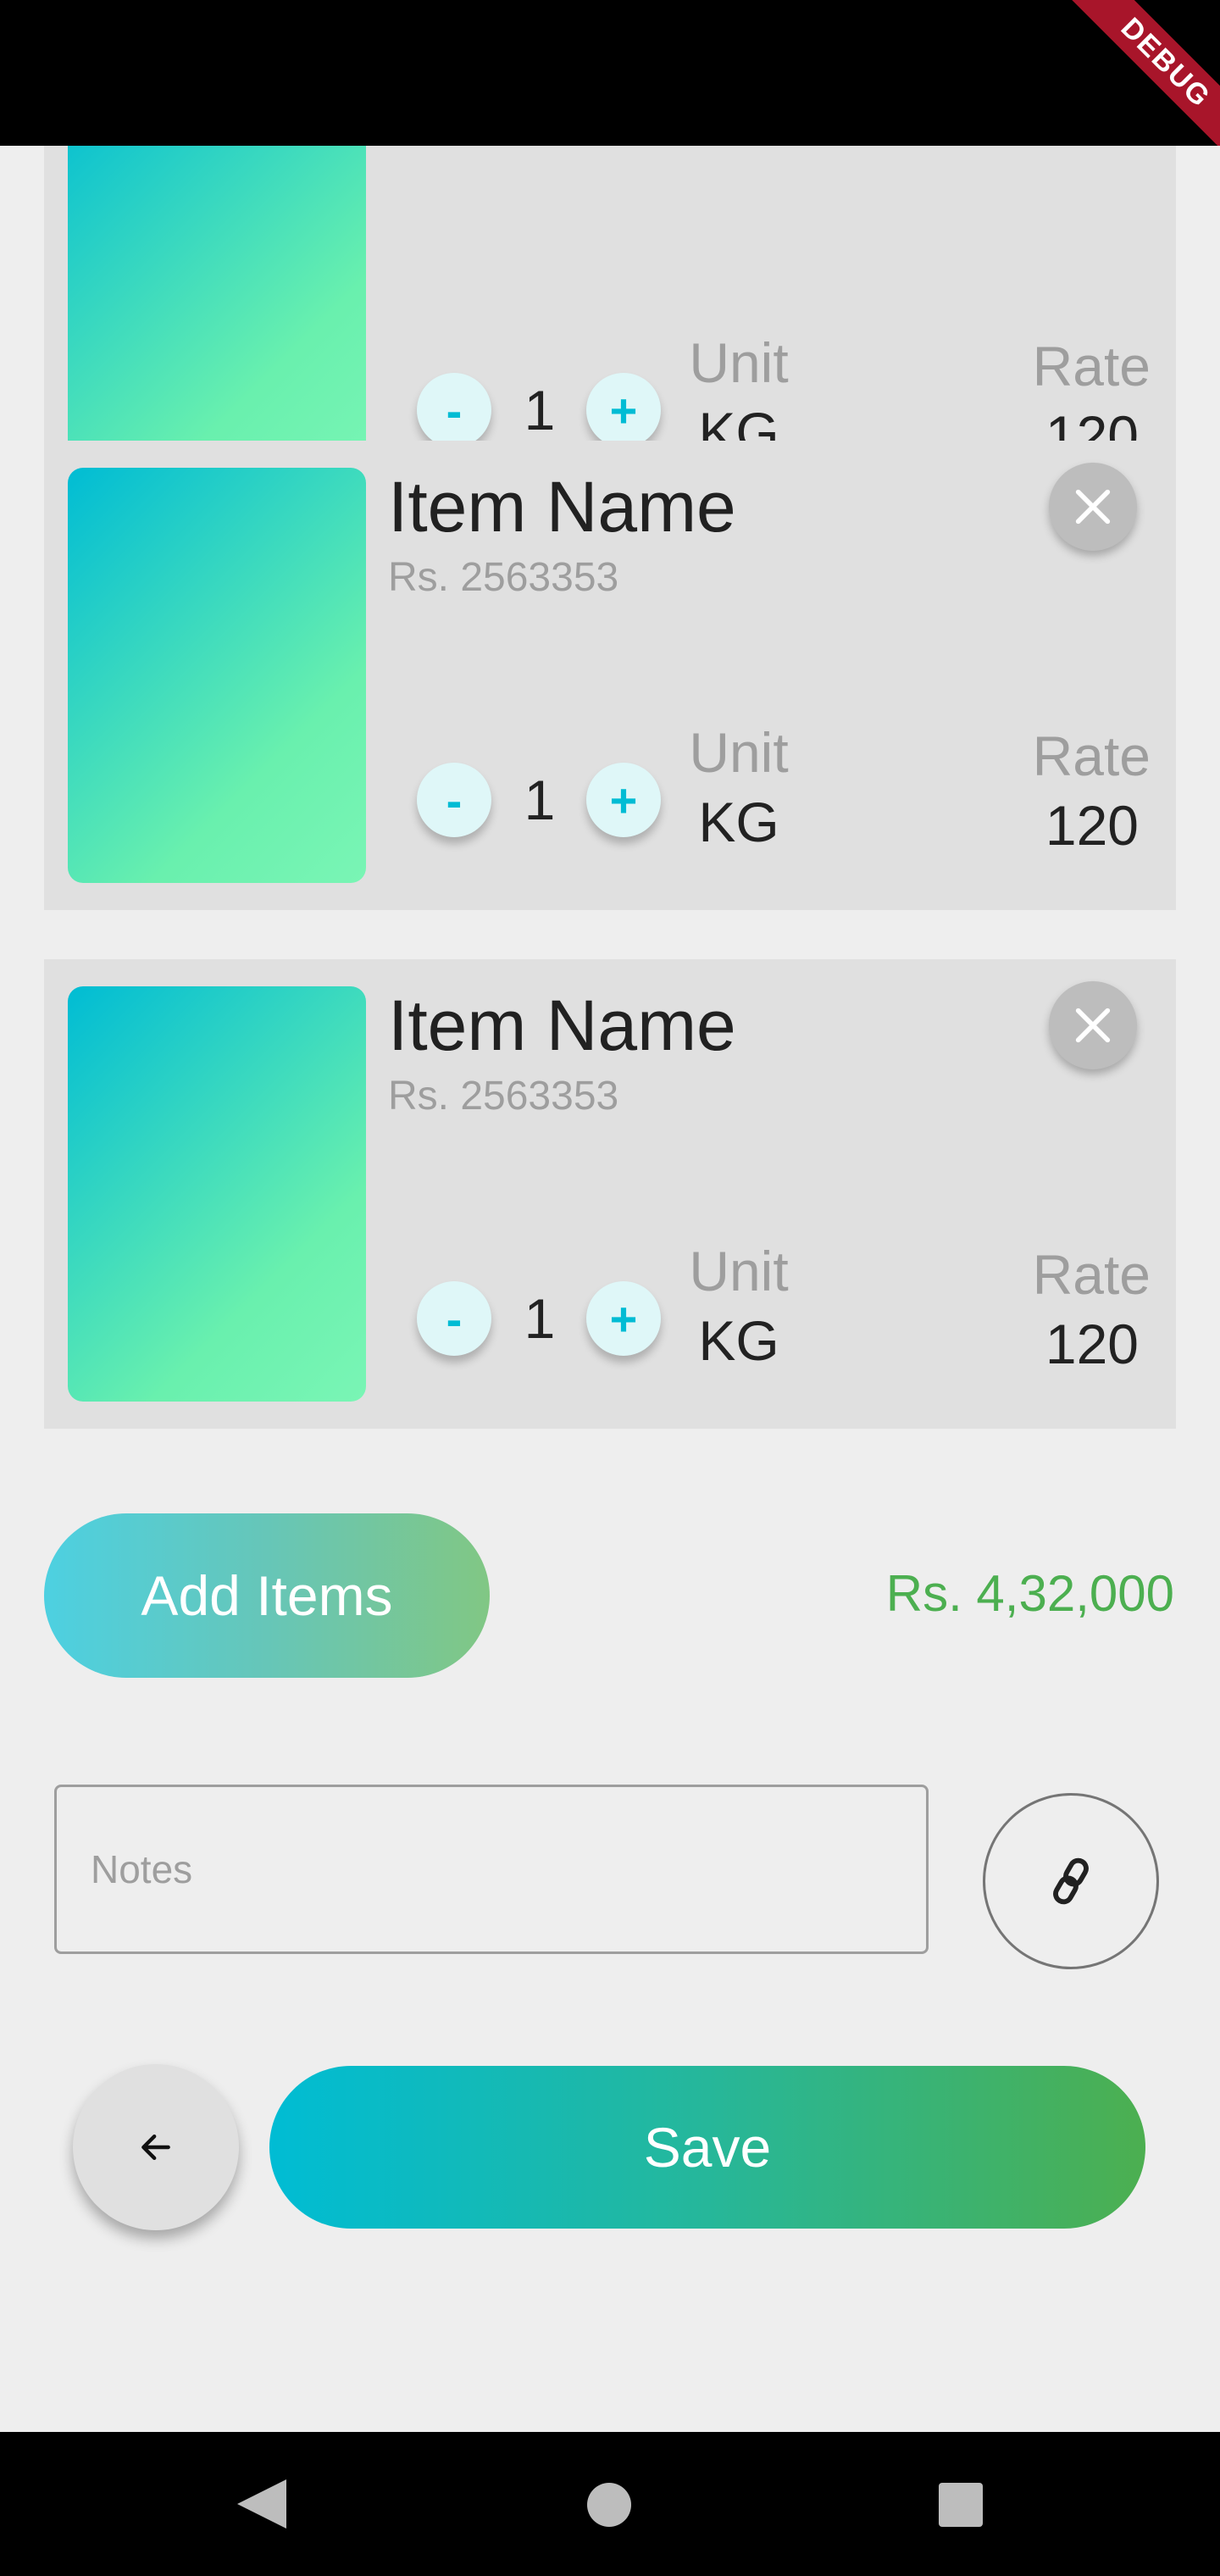  What do you see at coordinates (610, 73) in the screenshot?
I see `status-bar: DEBUG` at bounding box center [610, 73].